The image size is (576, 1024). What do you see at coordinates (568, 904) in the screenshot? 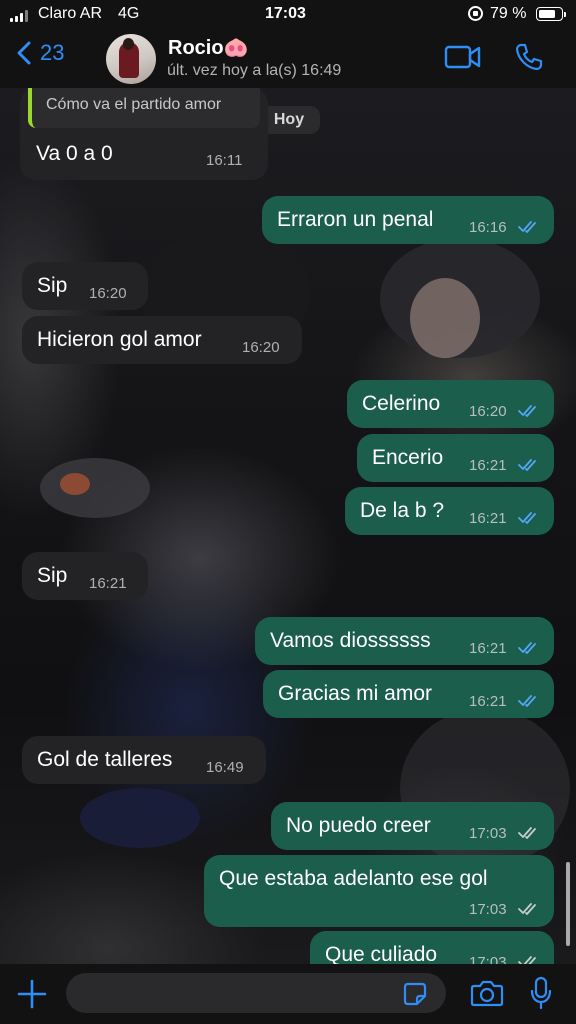
I see `scroll-indicator` at bounding box center [568, 904].